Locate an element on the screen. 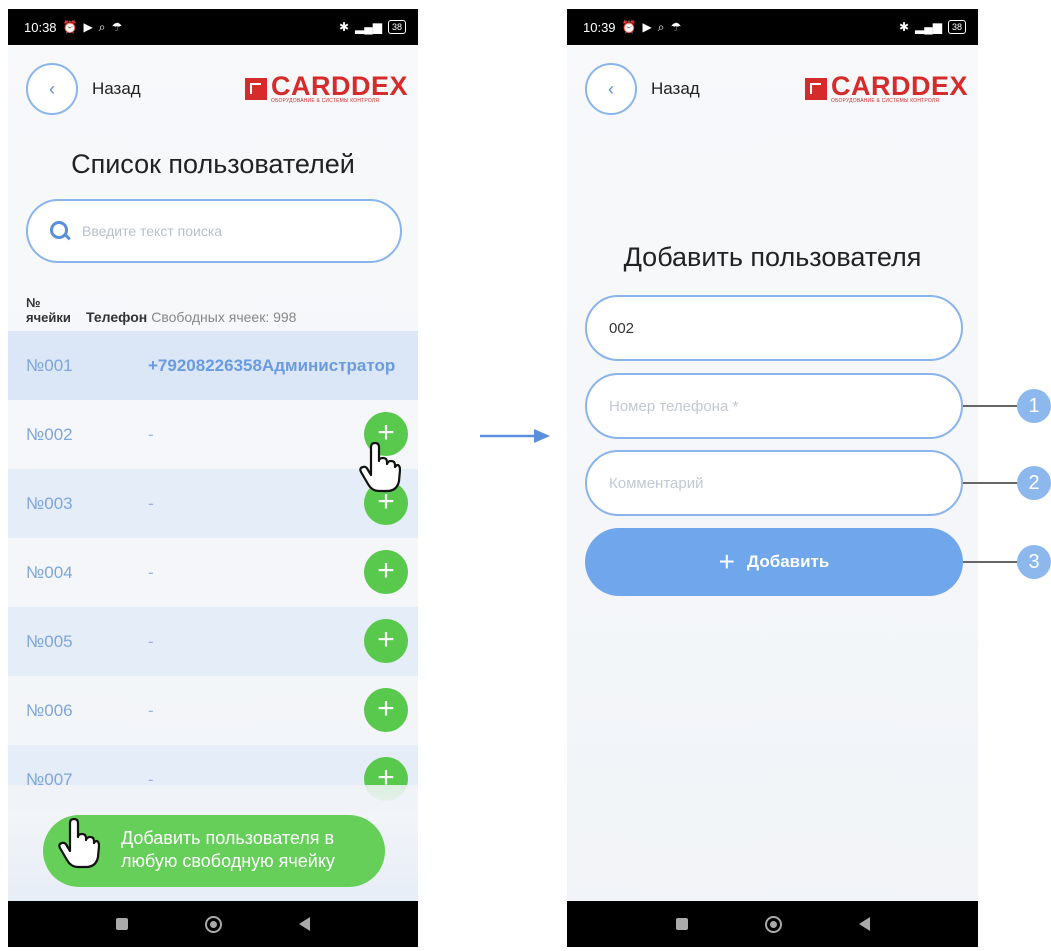 This screenshot has height=951, width=1051. search-box is located at coordinates (214, 231).